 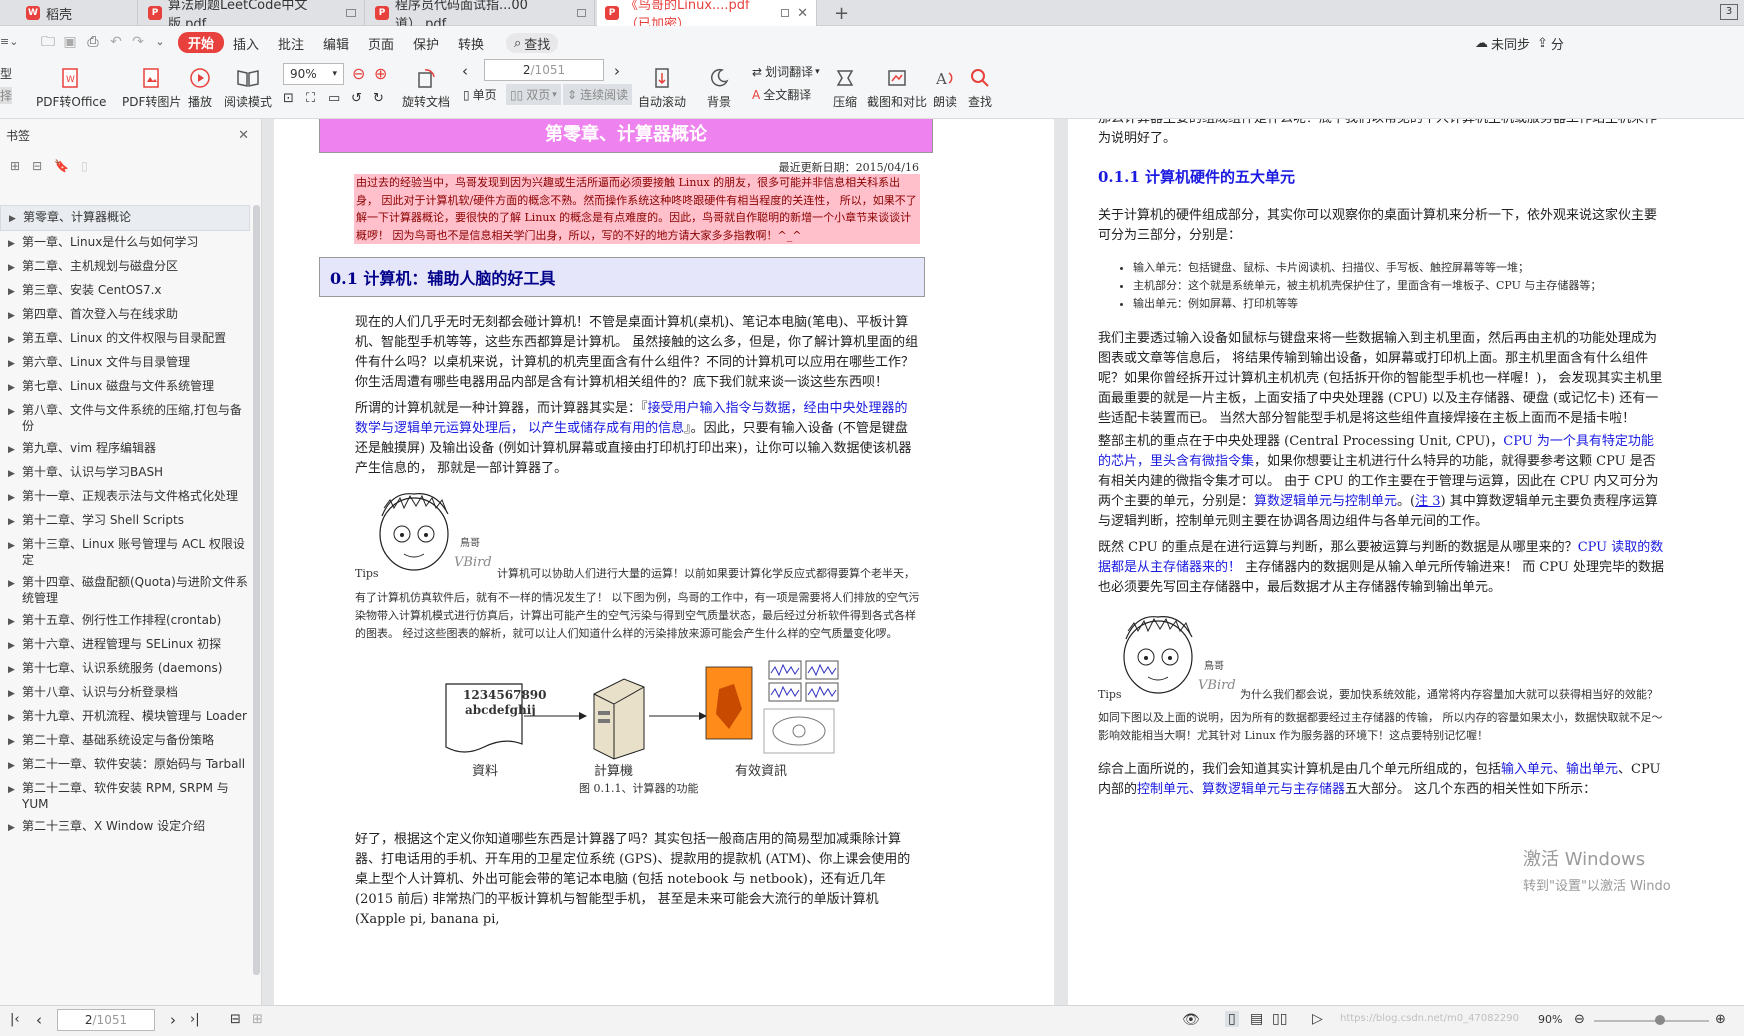 What do you see at coordinates (426, 84) in the screenshot?
I see `rotate-document-button: 旋转文档` at bounding box center [426, 84].